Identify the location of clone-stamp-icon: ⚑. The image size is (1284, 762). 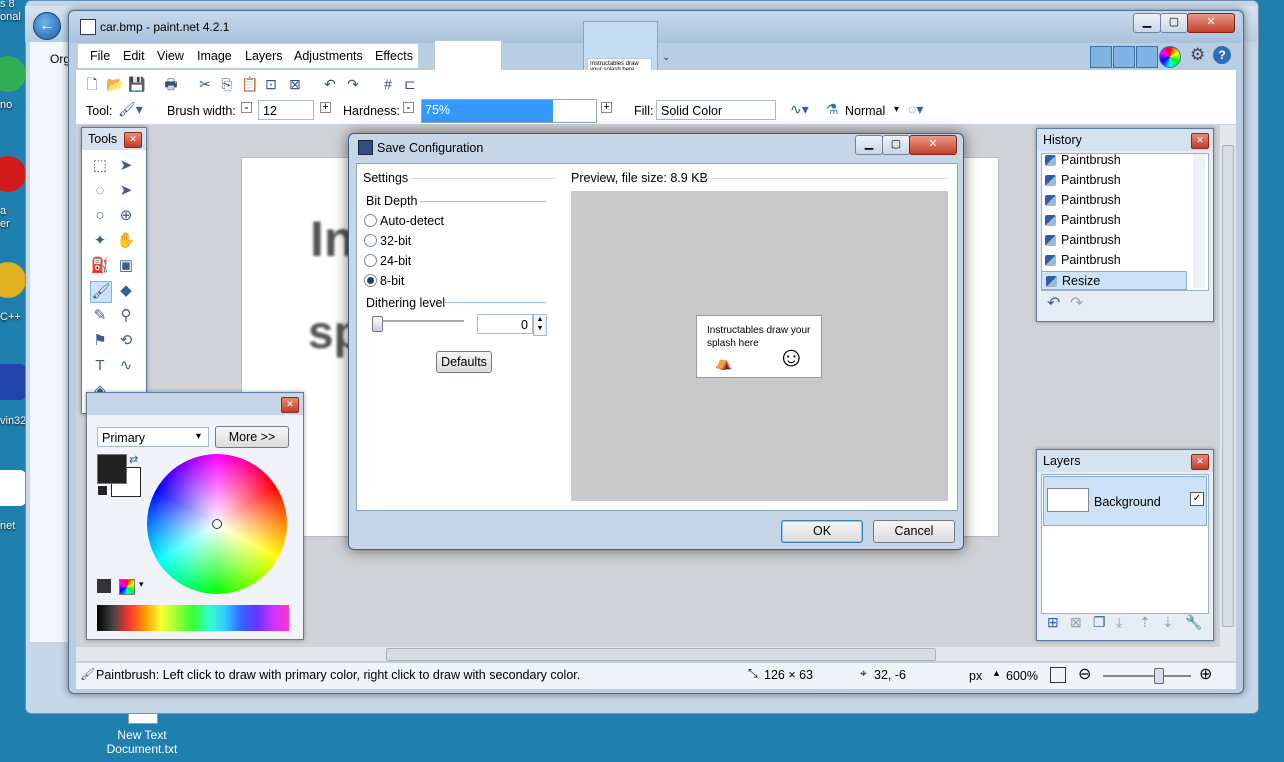
(100, 341).